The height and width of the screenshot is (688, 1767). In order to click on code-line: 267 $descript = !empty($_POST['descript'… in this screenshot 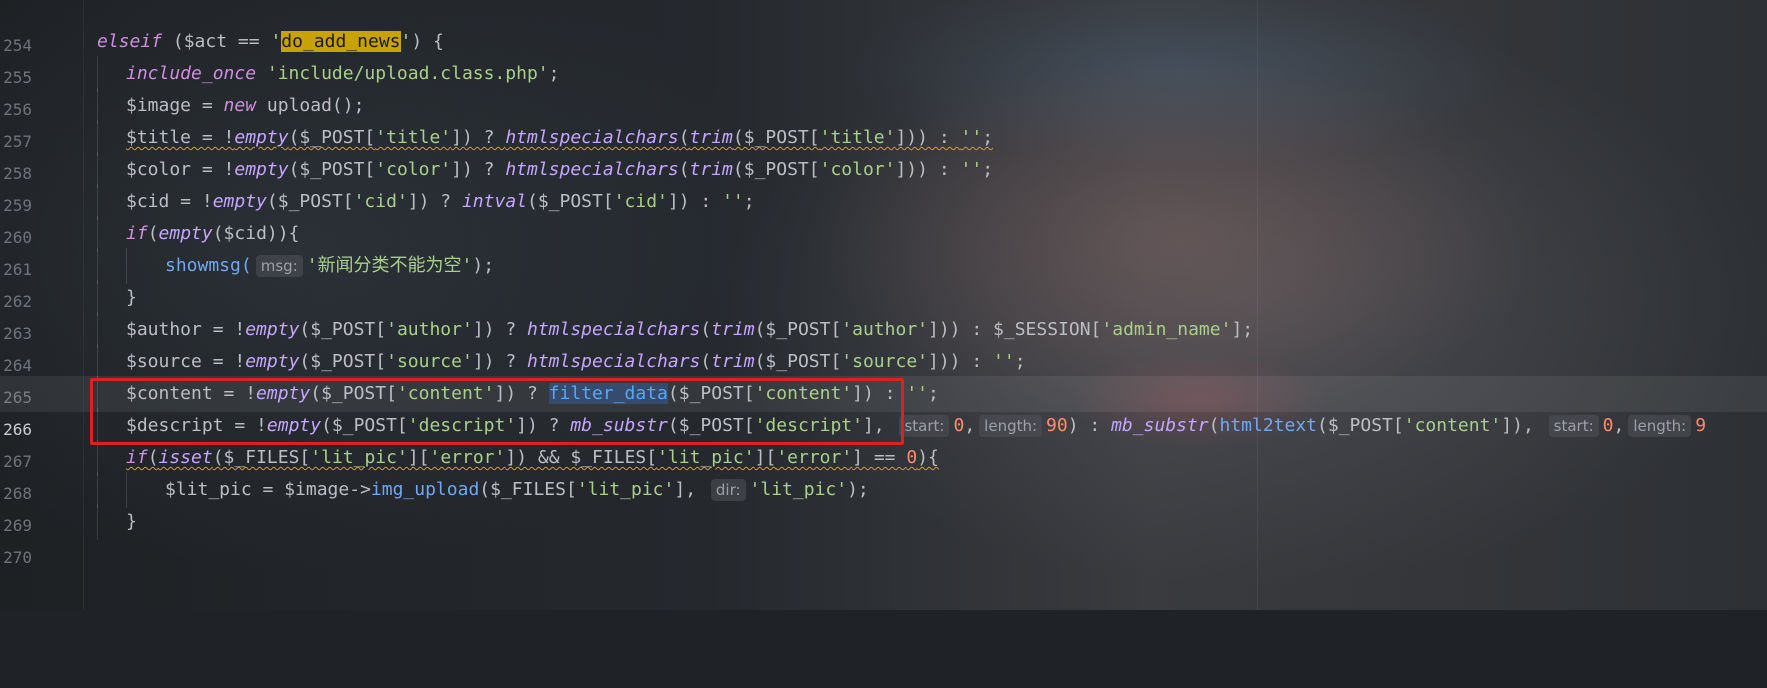, I will do `click(883, 439)`.